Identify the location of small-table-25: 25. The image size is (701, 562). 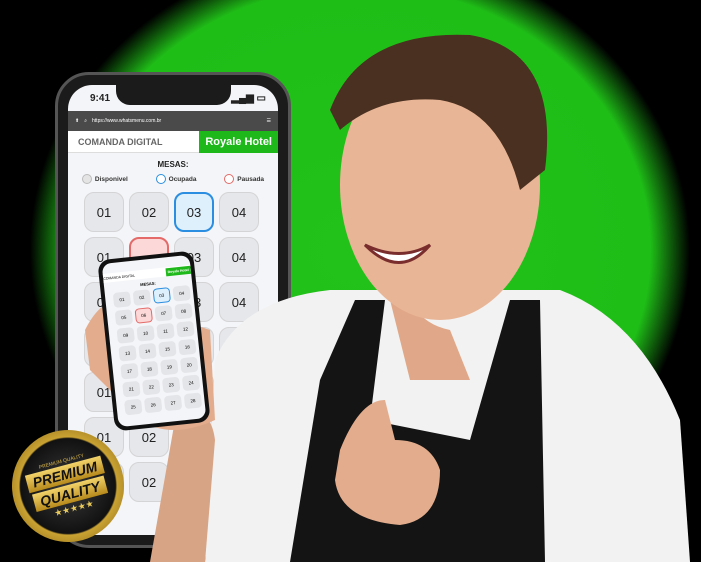
(133, 407).